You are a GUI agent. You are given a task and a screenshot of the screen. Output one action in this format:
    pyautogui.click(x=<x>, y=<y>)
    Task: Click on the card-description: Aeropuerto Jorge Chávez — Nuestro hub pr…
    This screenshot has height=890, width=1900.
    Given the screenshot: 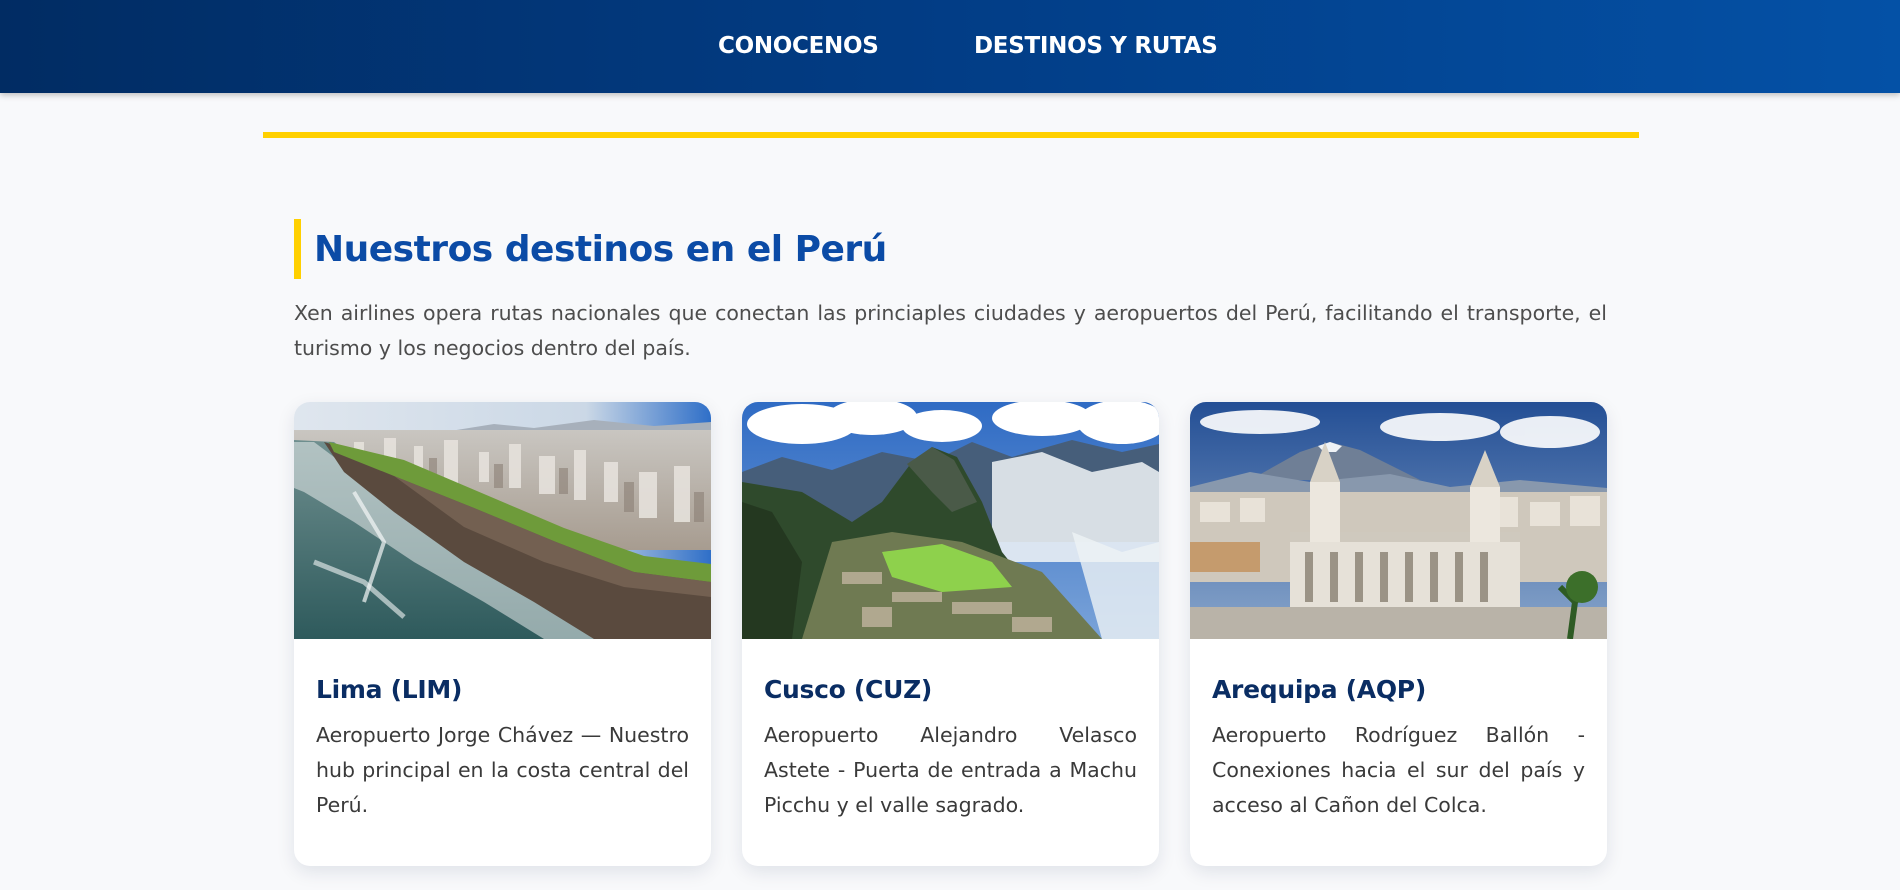 What is the action you would take?
    pyautogui.click(x=502, y=770)
    